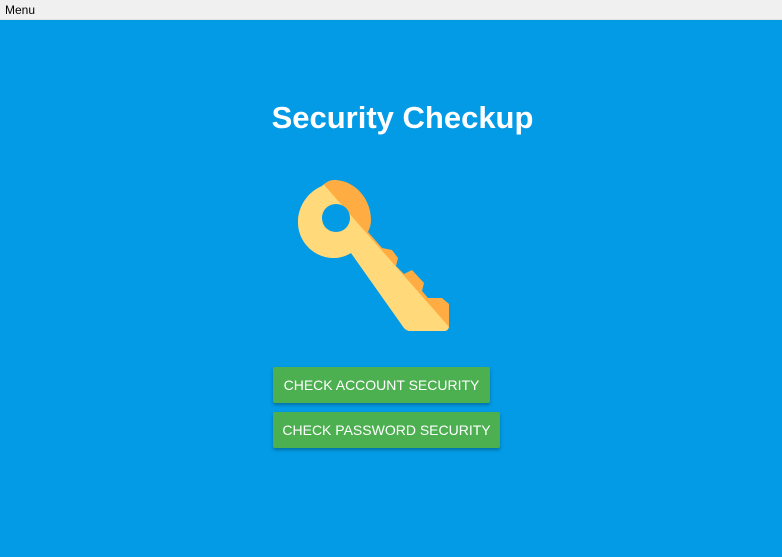  I want to click on check-account-security-button: CHECK ACCOUNT SECURITY, so click(381, 385).